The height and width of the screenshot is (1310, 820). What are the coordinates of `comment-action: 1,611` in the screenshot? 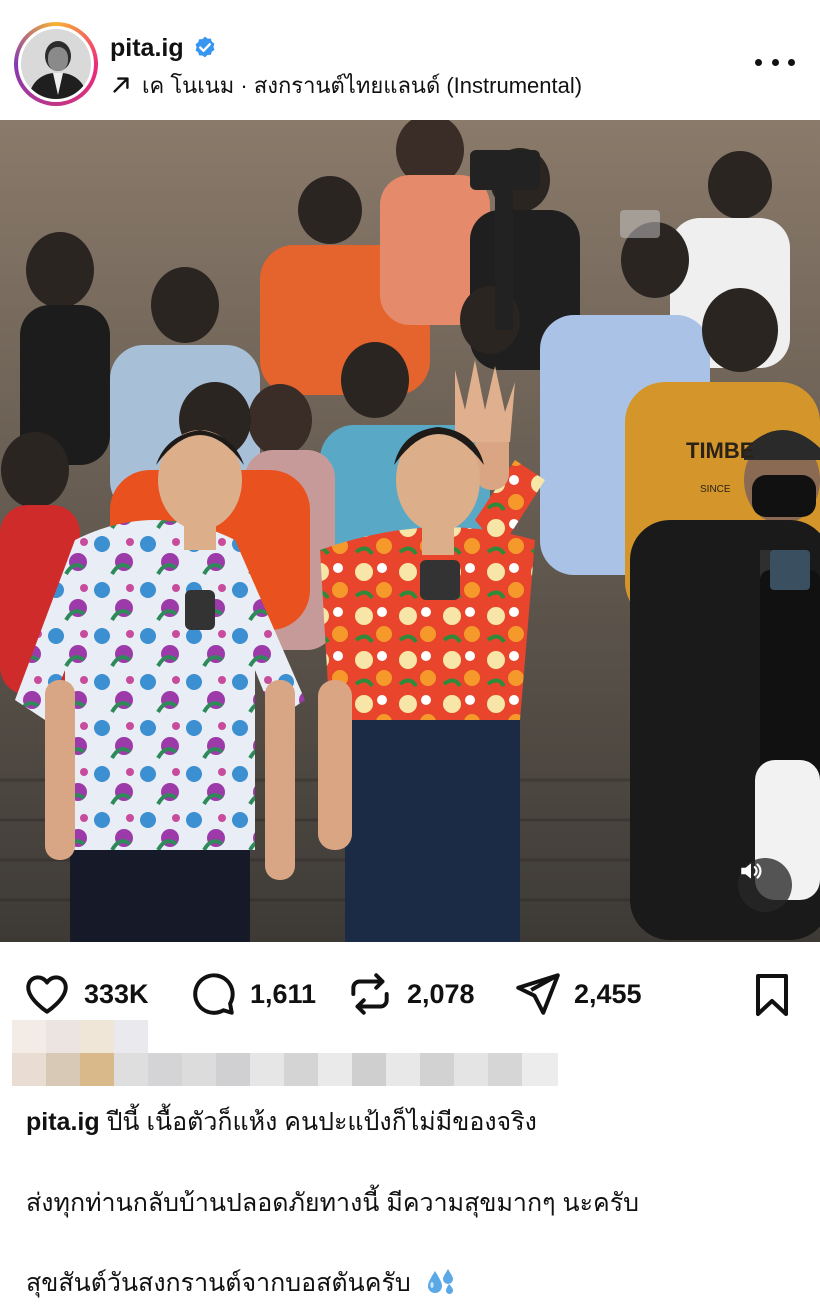 It's located at (252, 994).